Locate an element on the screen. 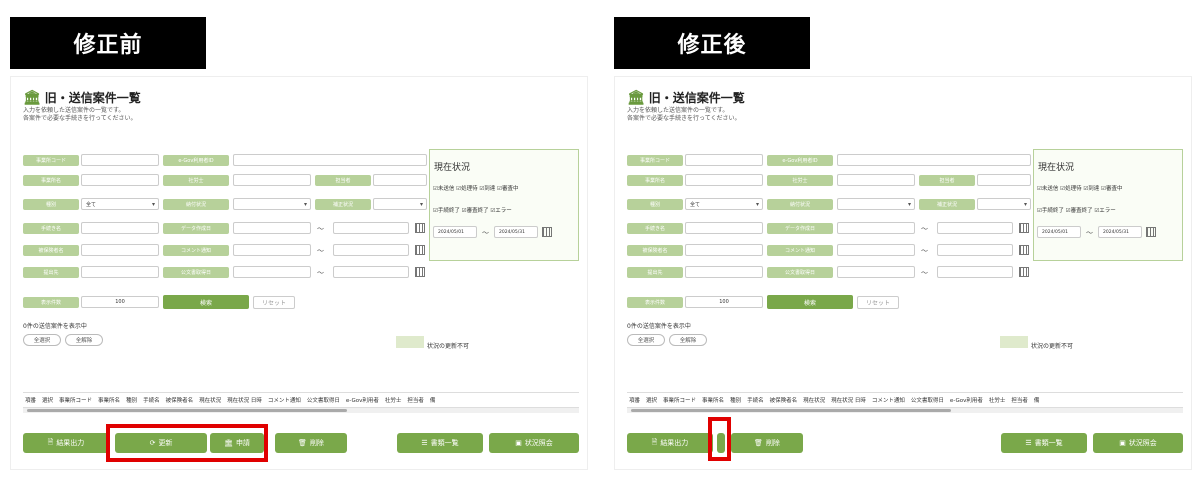 Image resolution: width=1201 pixels, height=490 pixels. list-icon: ☰ is located at coordinates (424, 443).